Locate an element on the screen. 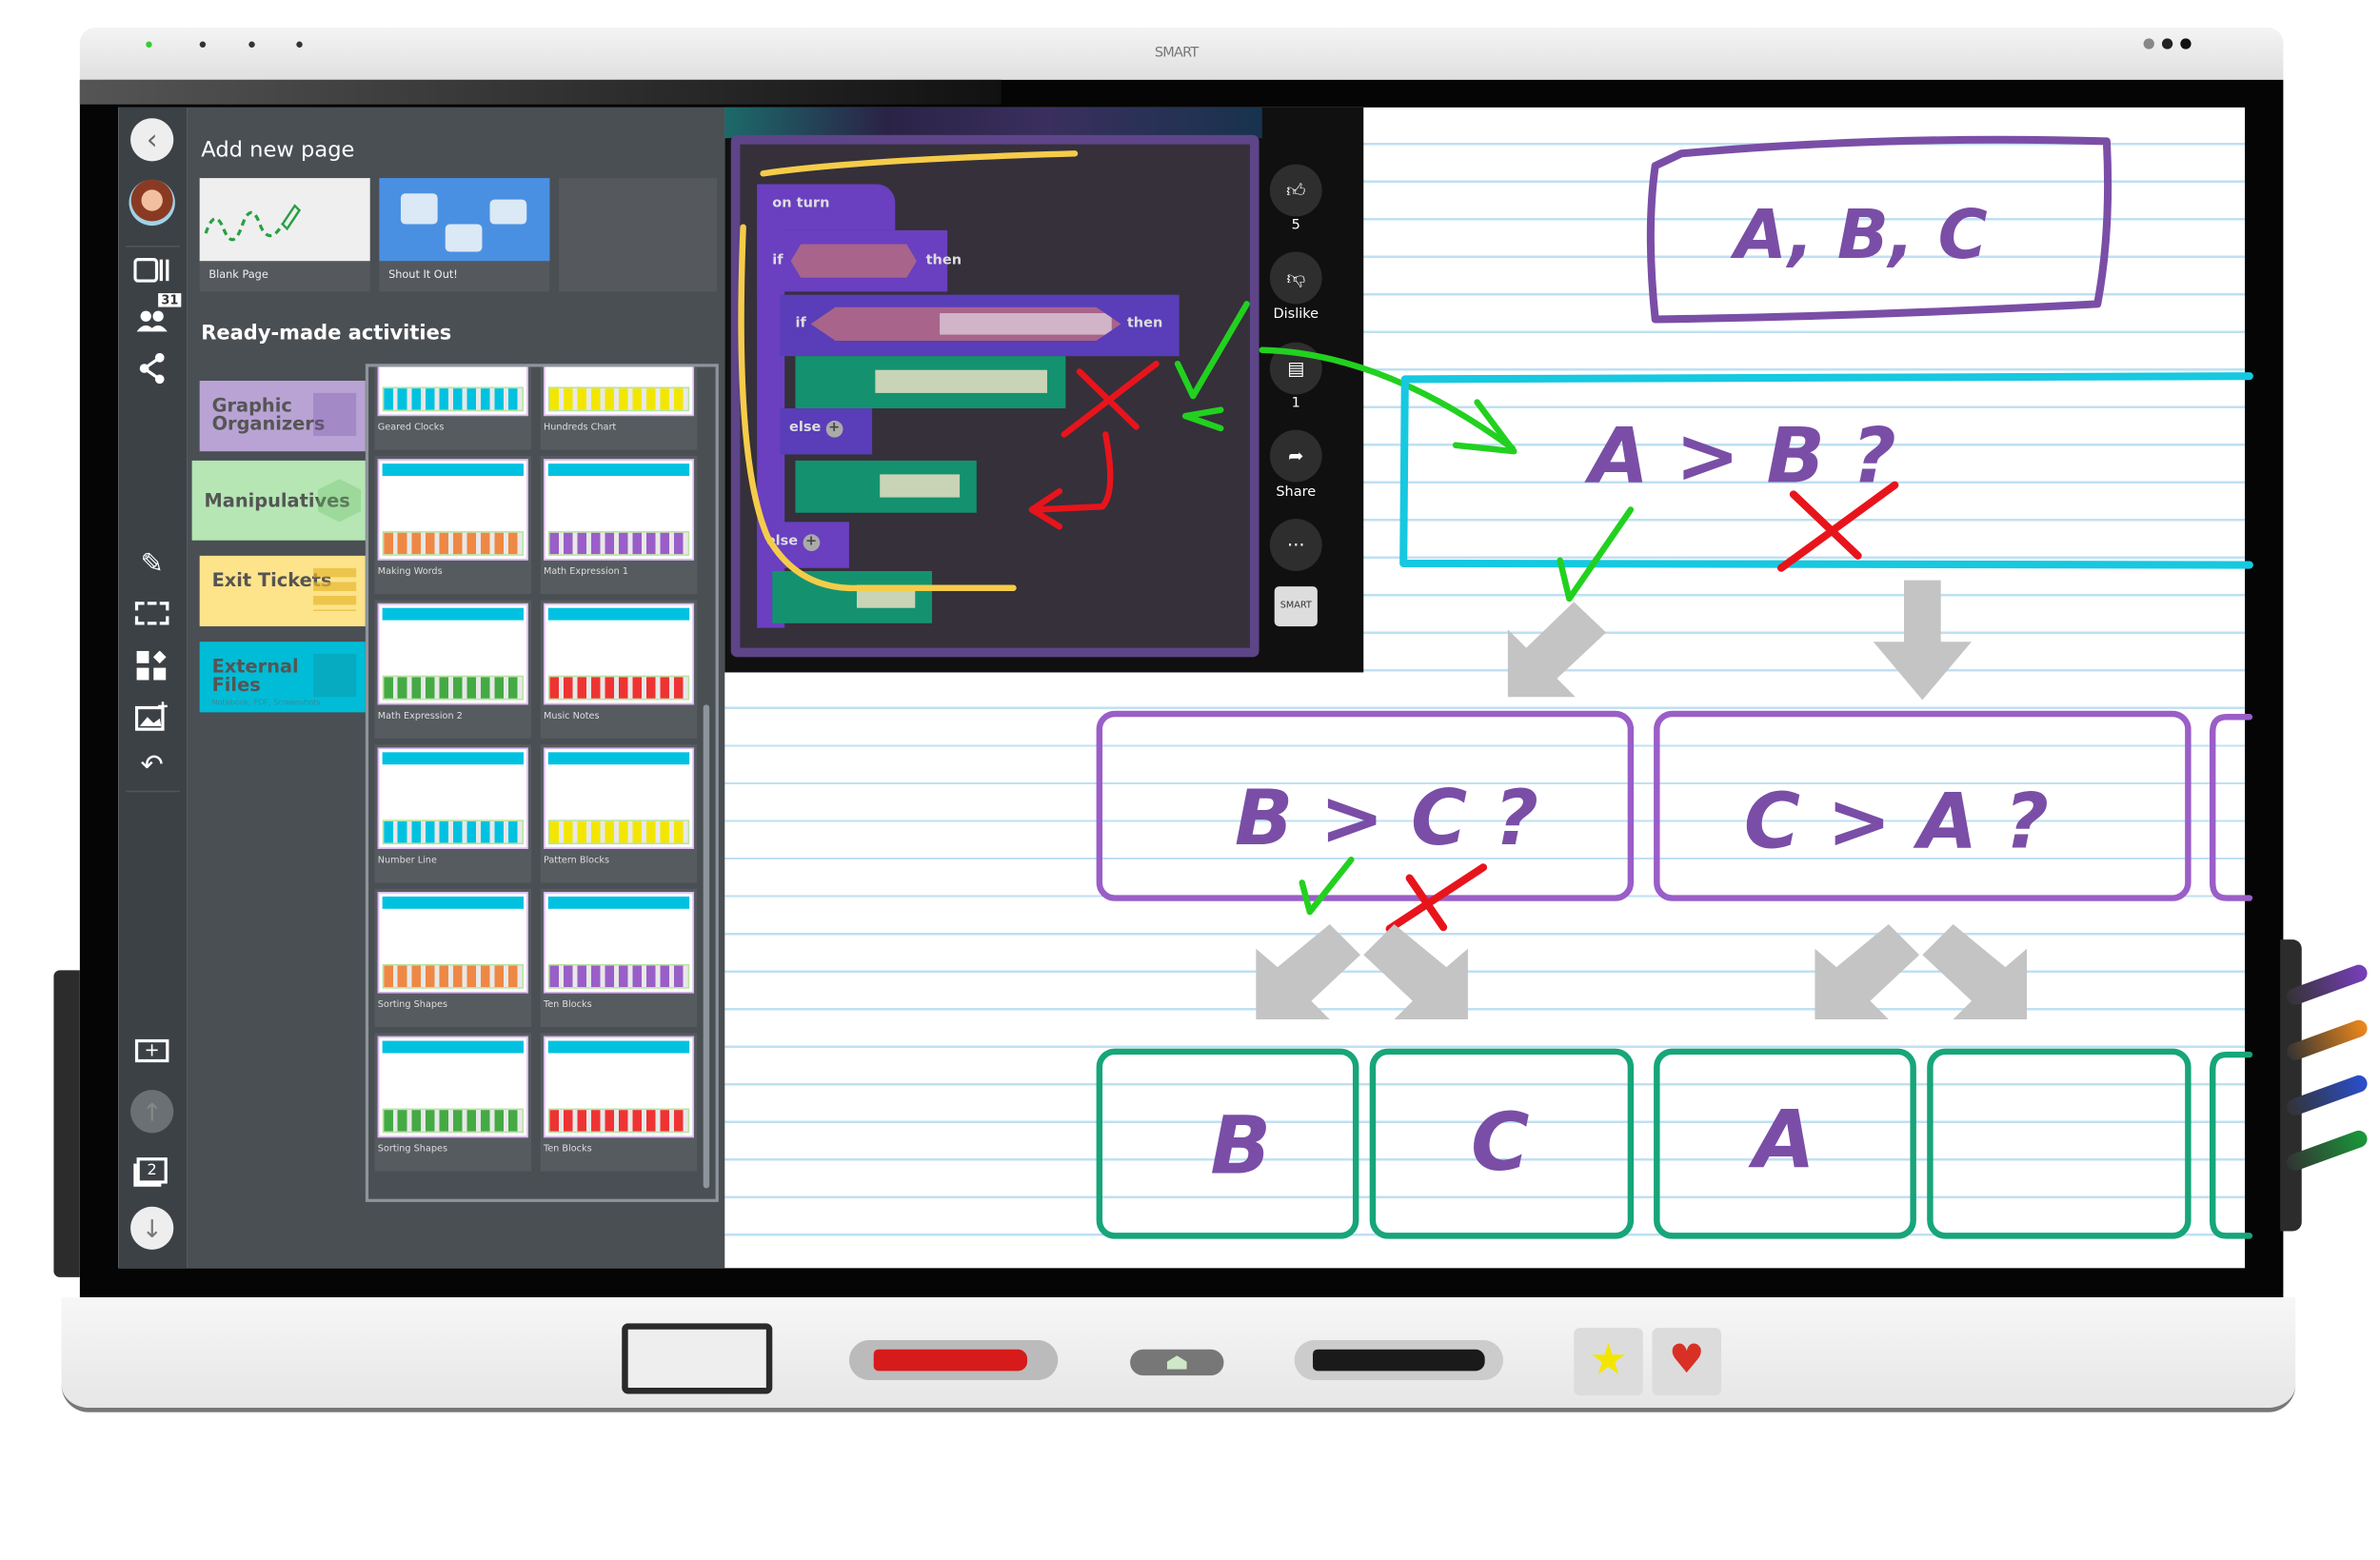 This screenshot has height=1560, width=2380. share-button: ➦ is located at coordinates (1295, 456).